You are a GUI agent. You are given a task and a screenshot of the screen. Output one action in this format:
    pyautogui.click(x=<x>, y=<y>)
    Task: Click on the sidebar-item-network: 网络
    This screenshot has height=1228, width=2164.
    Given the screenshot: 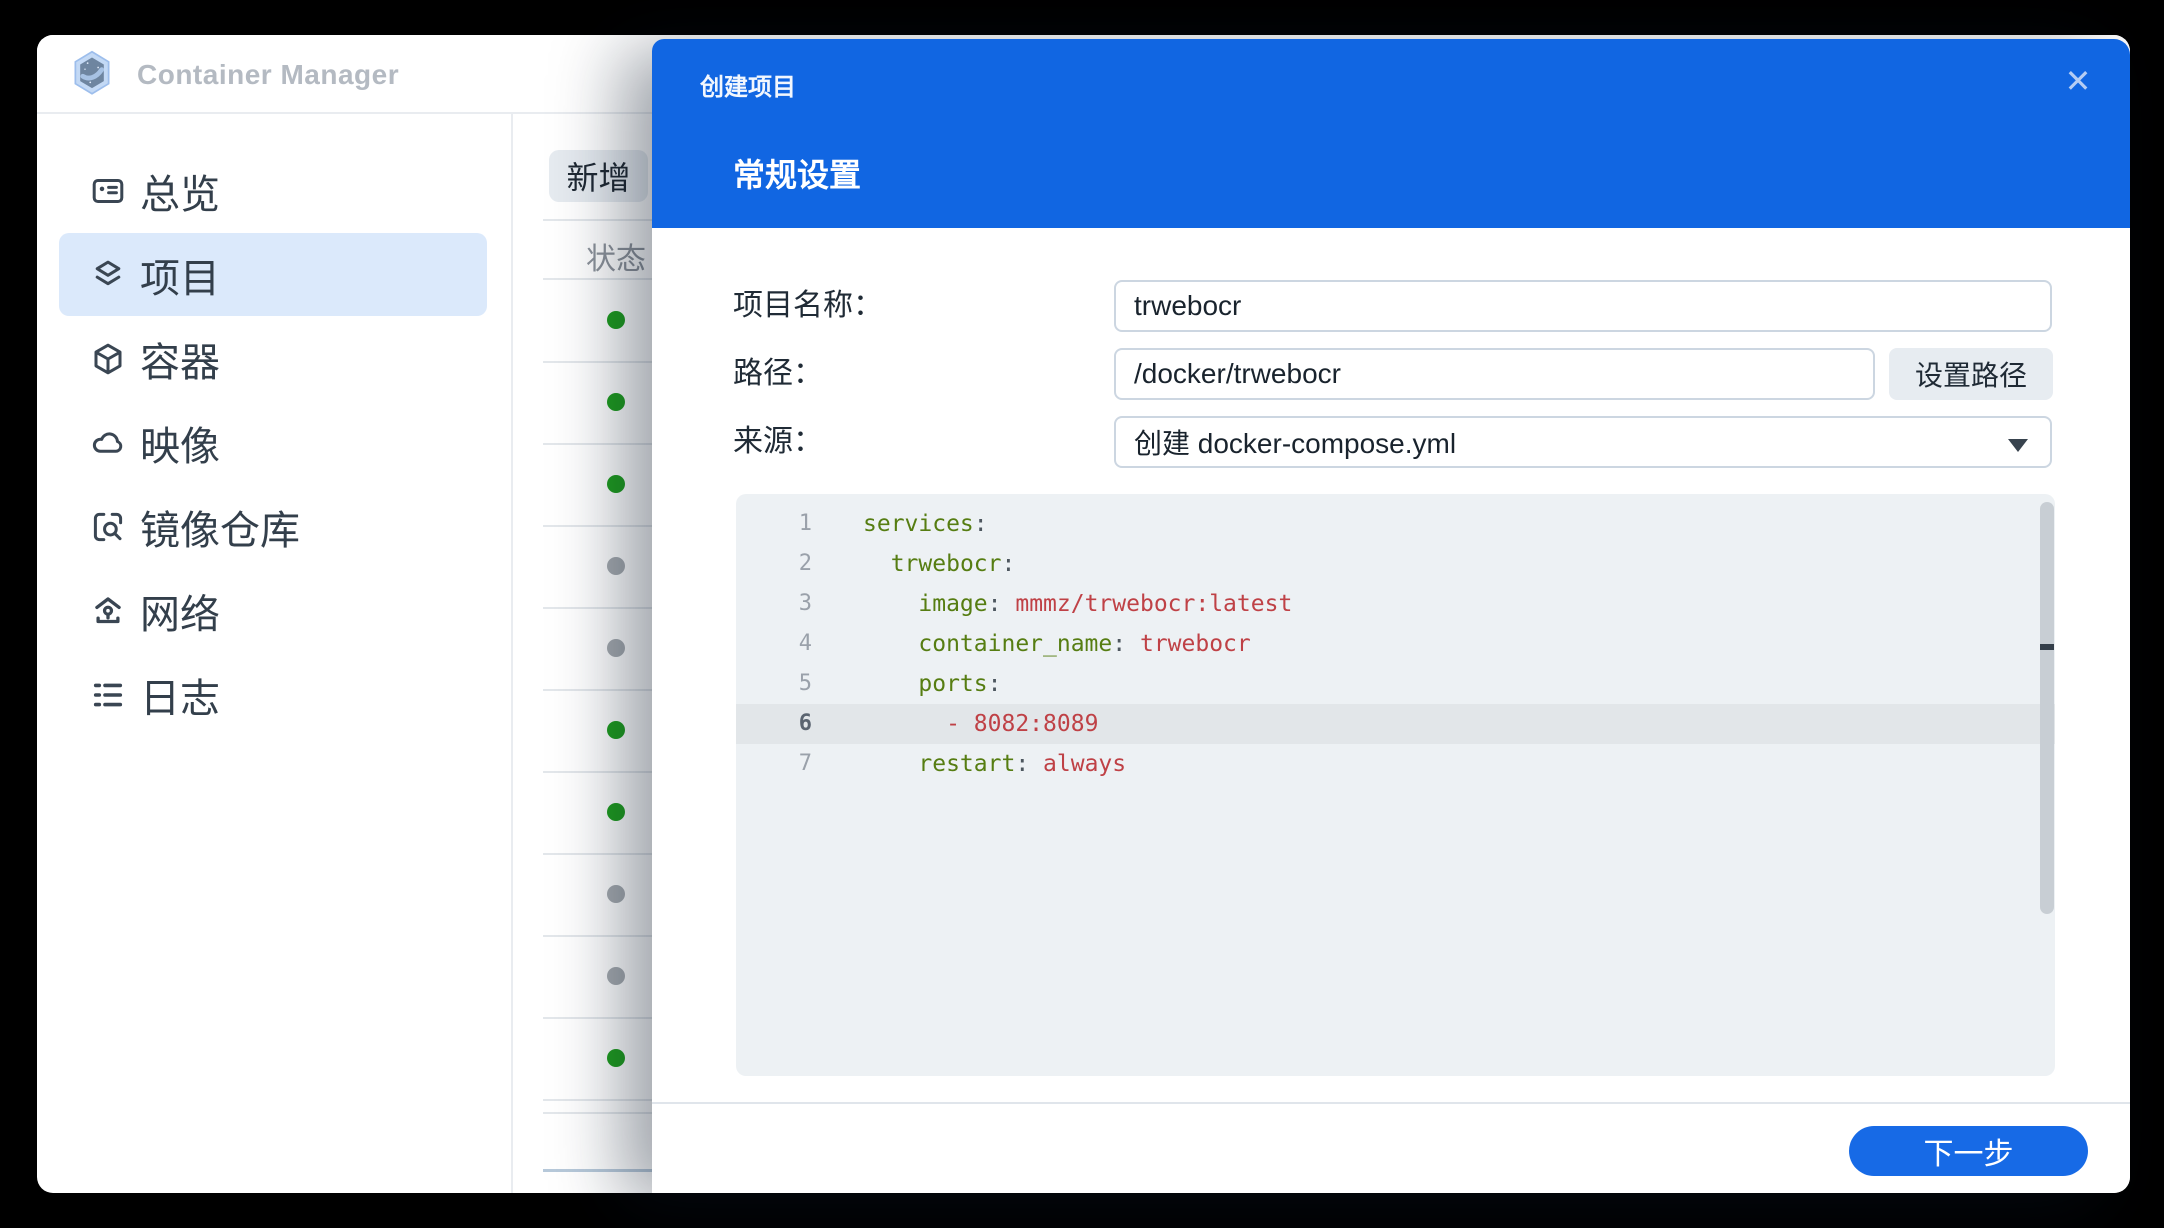 What is the action you would take?
    pyautogui.click(x=273, y=610)
    